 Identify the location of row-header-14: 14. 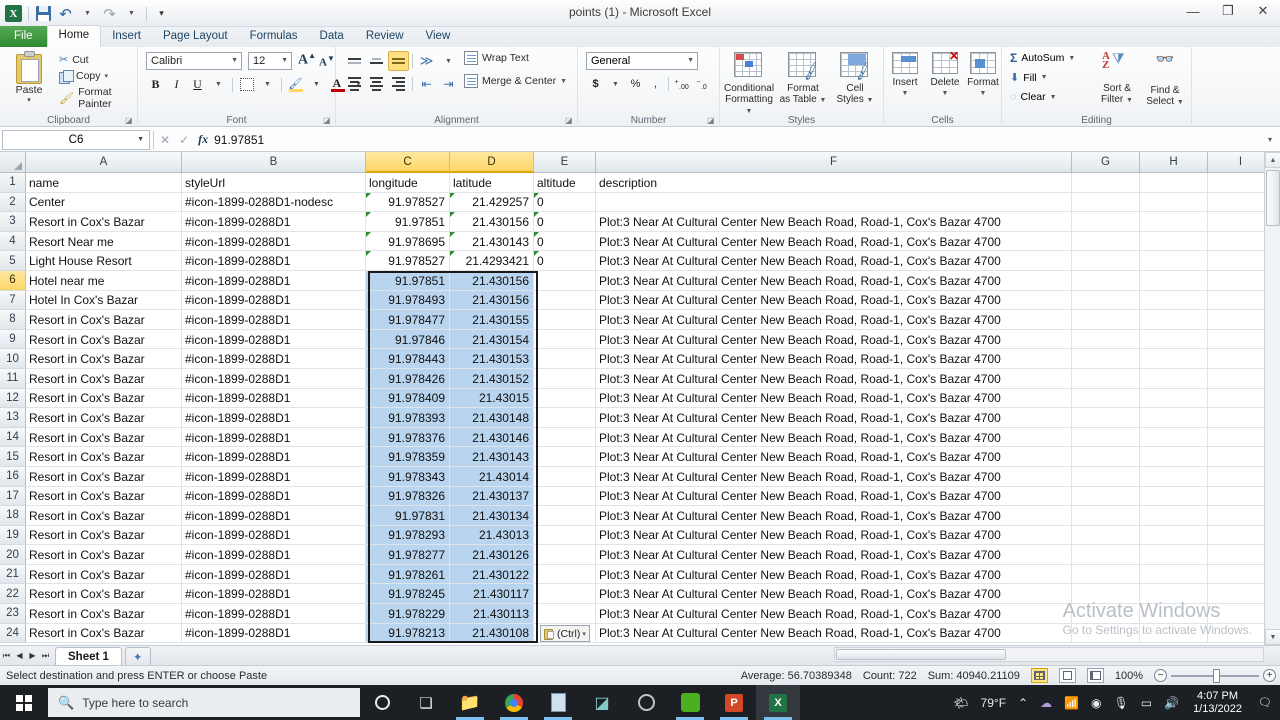
(13, 437).